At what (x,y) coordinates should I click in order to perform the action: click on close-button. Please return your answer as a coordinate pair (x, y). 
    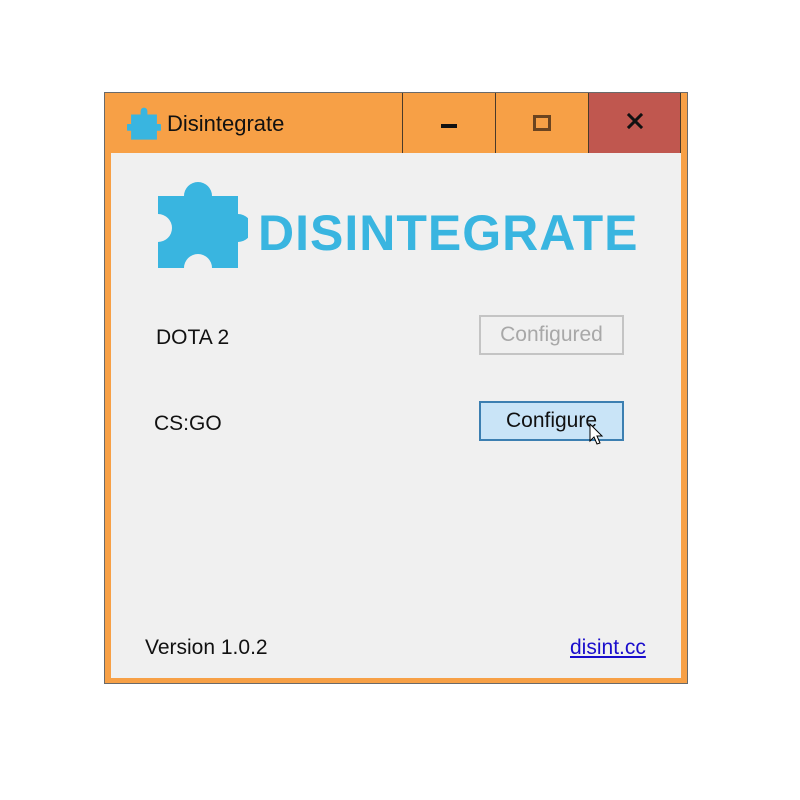
    Looking at the image, I should click on (634, 123).